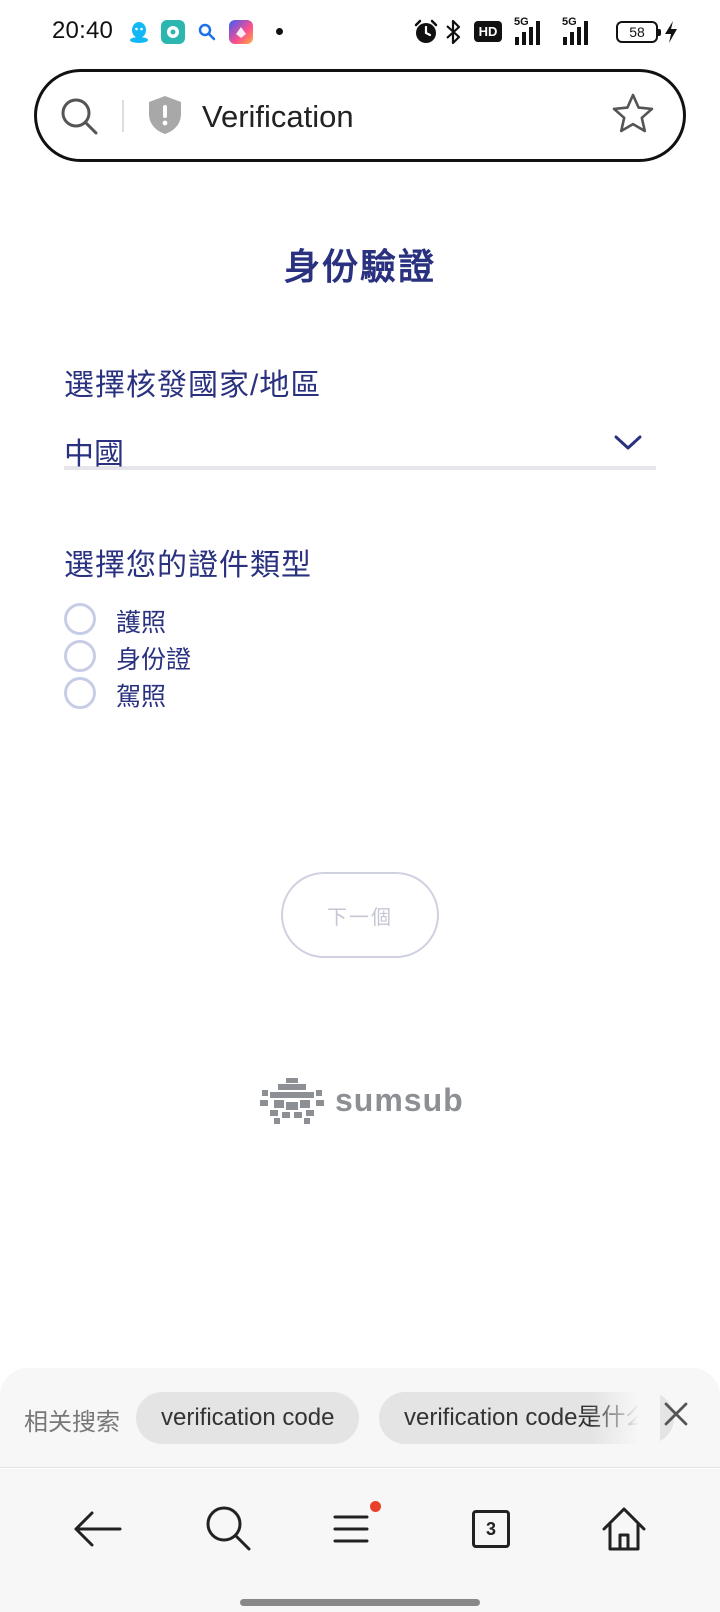 This screenshot has width=720, height=1612. What do you see at coordinates (279, 31) in the screenshot?
I see `notification-dot` at bounding box center [279, 31].